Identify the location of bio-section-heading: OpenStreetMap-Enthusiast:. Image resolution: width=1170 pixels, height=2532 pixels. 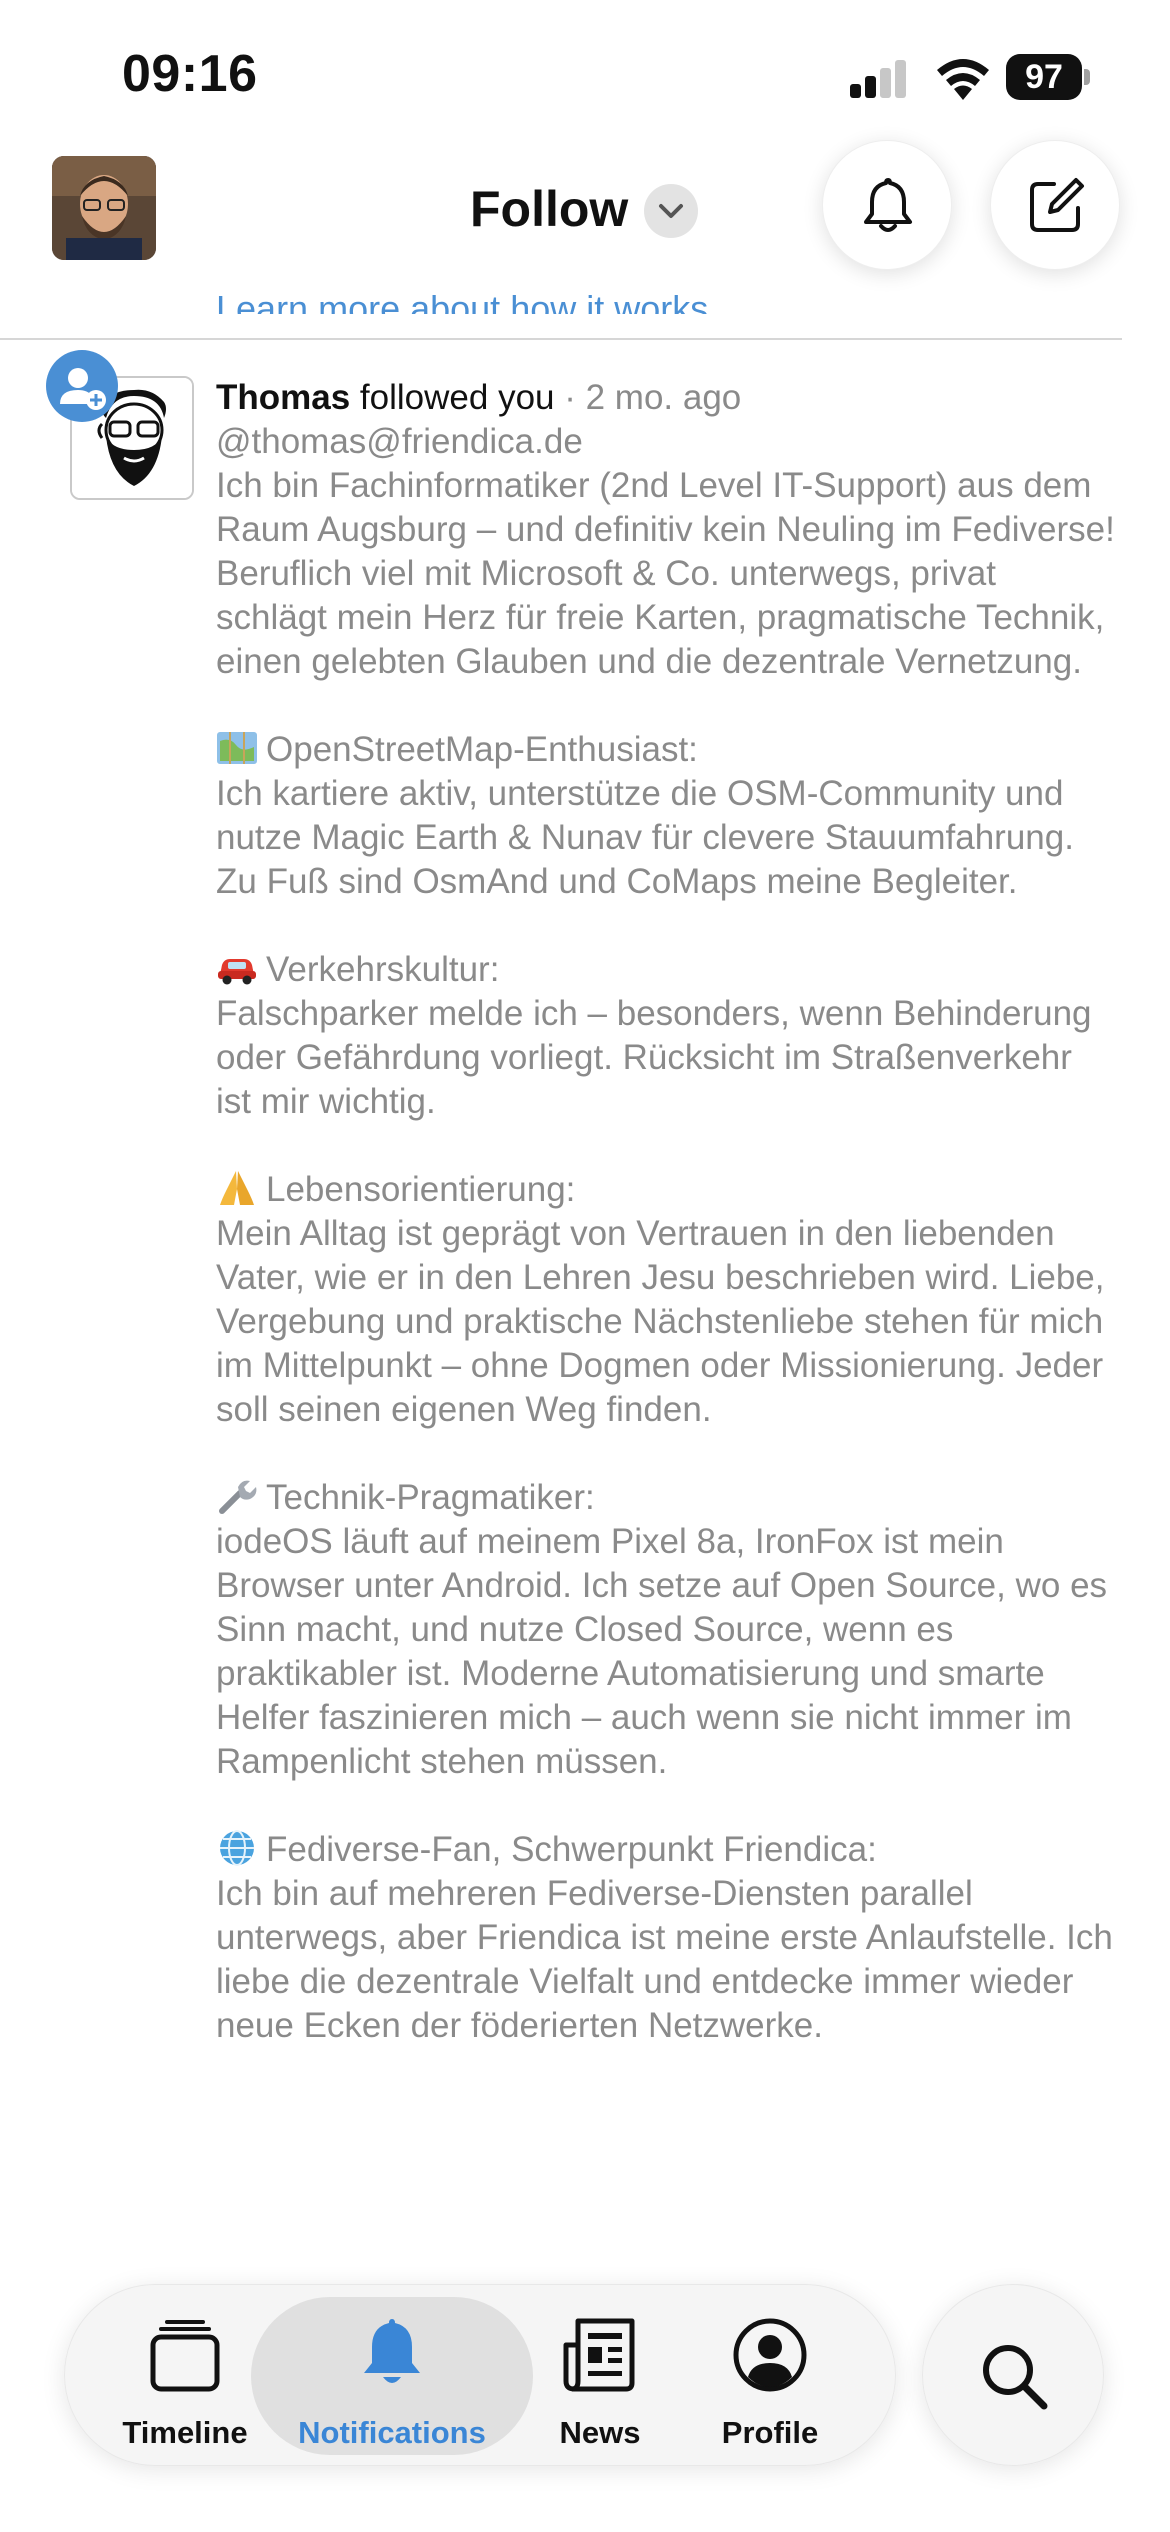
(666, 750).